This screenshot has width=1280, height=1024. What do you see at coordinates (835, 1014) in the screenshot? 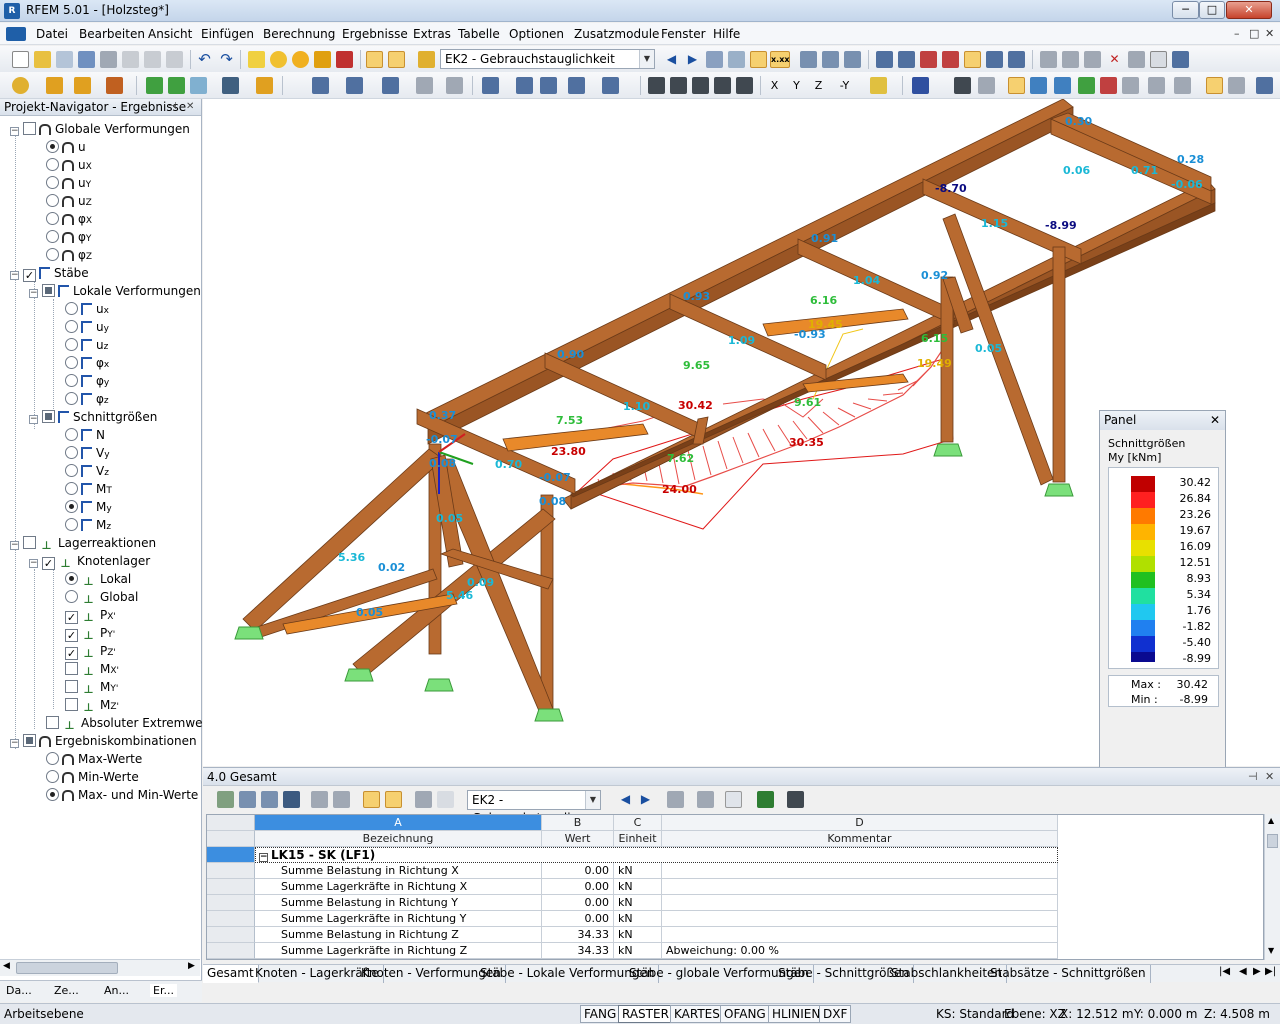
I see `toggle-dxf: DXF` at bounding box center [835, 1014].